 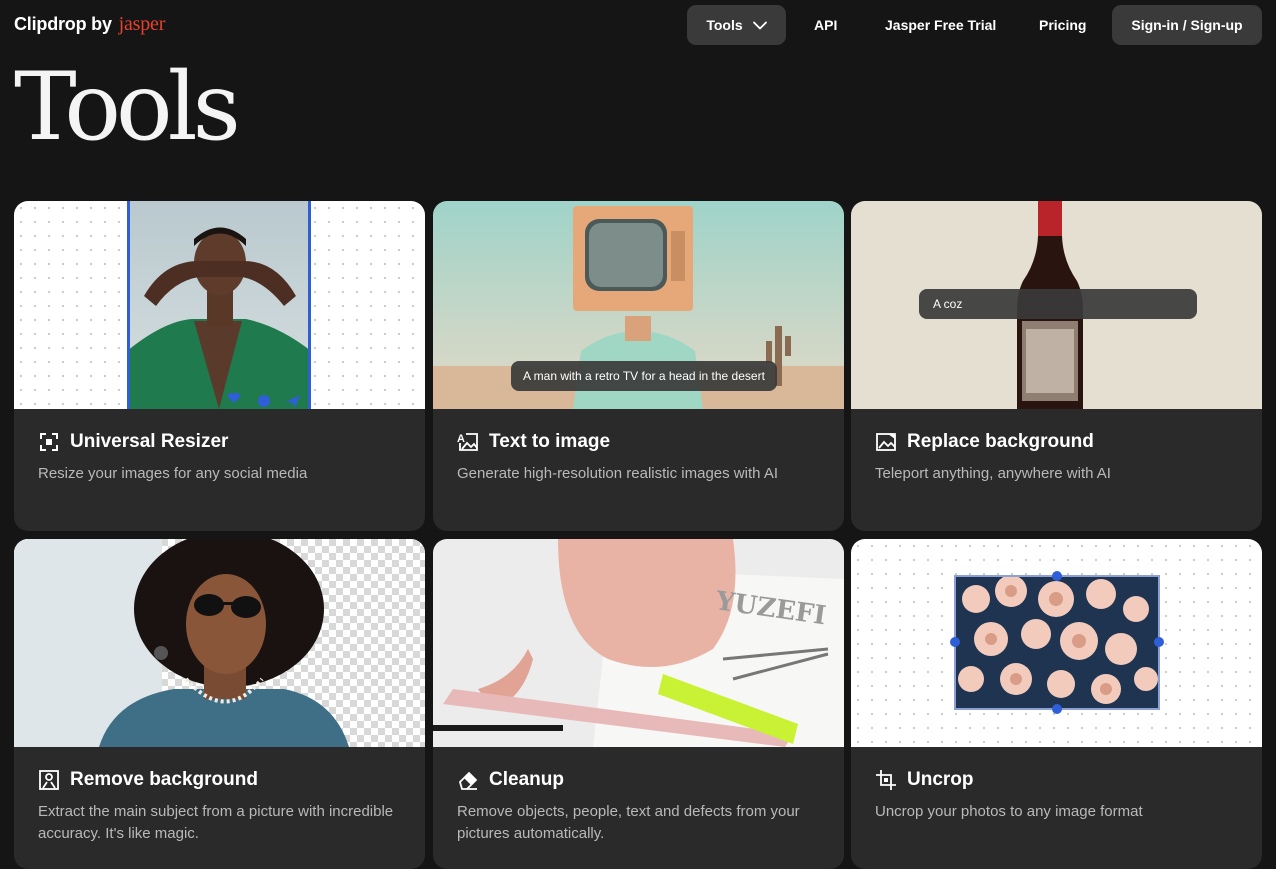 I want to click on card-title: Universal Resizer, so click(x=149, y=441).